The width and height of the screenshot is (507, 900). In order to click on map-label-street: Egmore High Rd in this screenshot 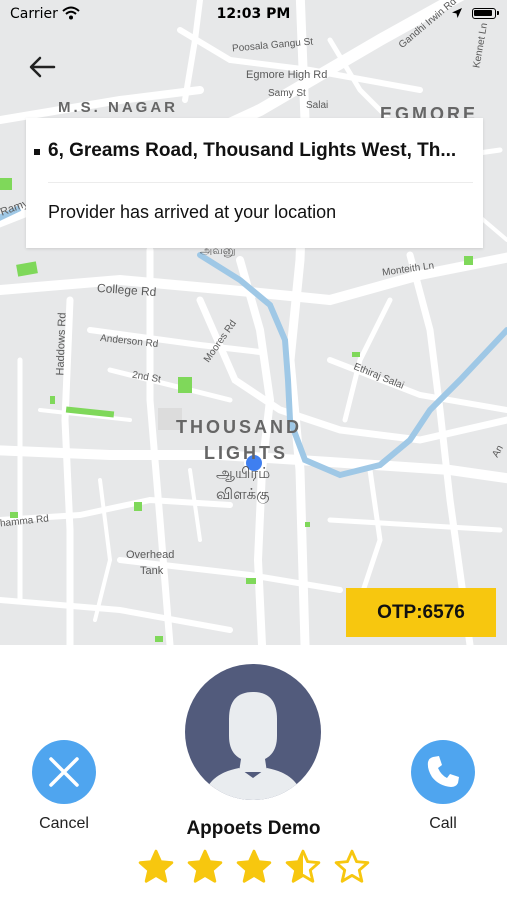, I will do `click(287, 75)`.